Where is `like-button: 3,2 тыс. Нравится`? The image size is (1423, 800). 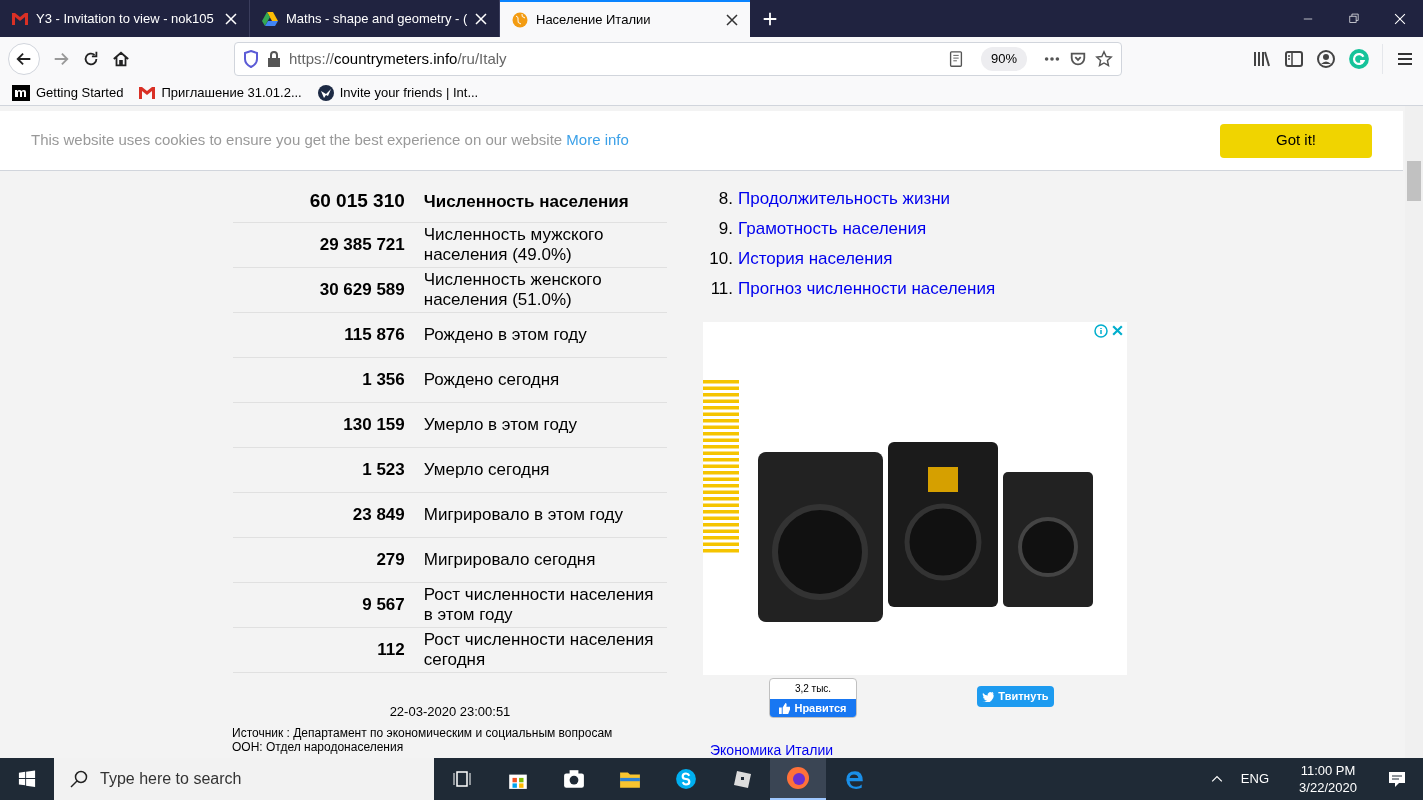 like-button: 3,2 тыс. Нравится is located at coordinates (813, 698).